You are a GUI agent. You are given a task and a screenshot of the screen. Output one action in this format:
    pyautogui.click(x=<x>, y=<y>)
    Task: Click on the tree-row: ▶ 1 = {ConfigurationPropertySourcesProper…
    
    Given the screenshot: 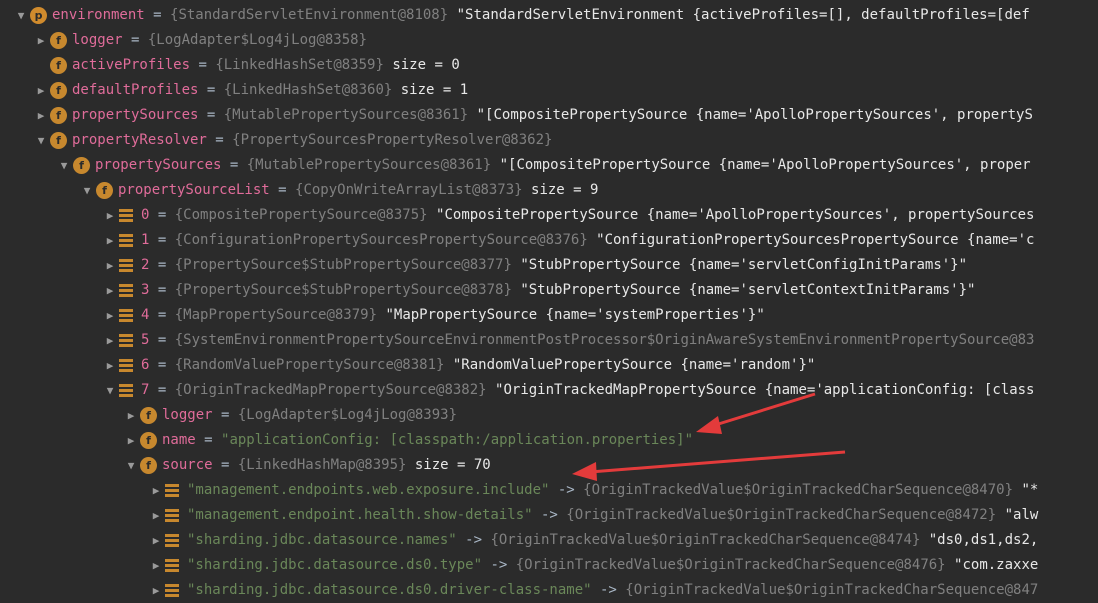 What is the action you would take?
    pyautogui.click(x=549, y=240)
    